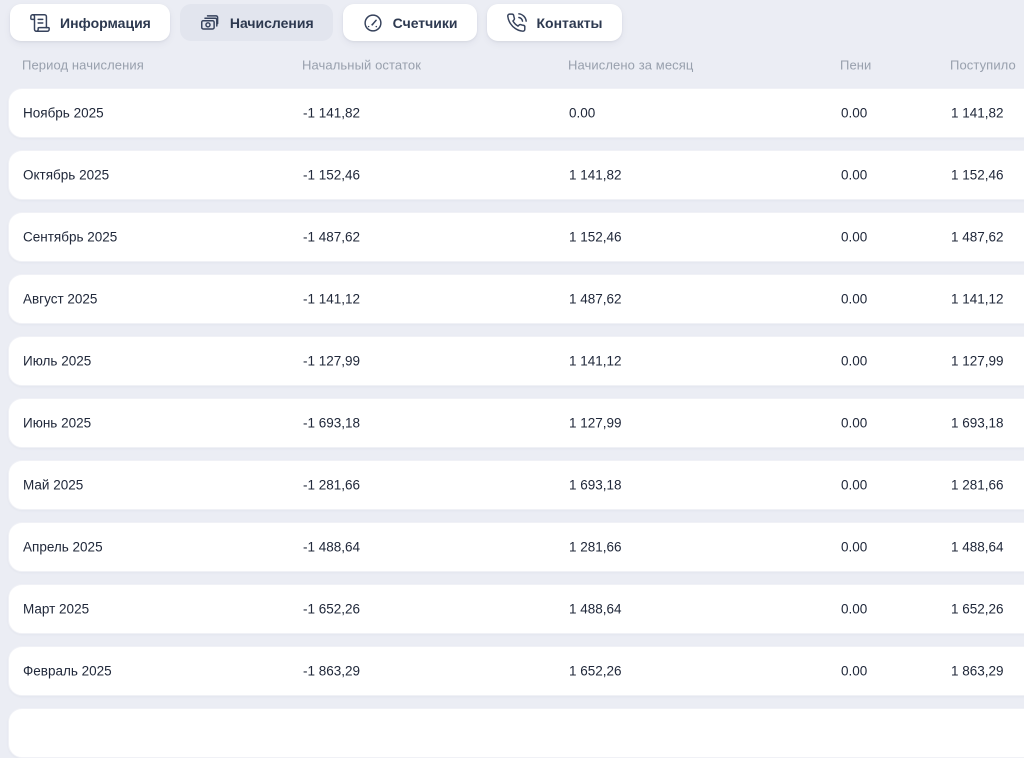 The image size is (1024, 758). Describe the element at coordinates (332, 423) in the screenshot. I see `cell-opening-balance: -1 693,18` at that location.